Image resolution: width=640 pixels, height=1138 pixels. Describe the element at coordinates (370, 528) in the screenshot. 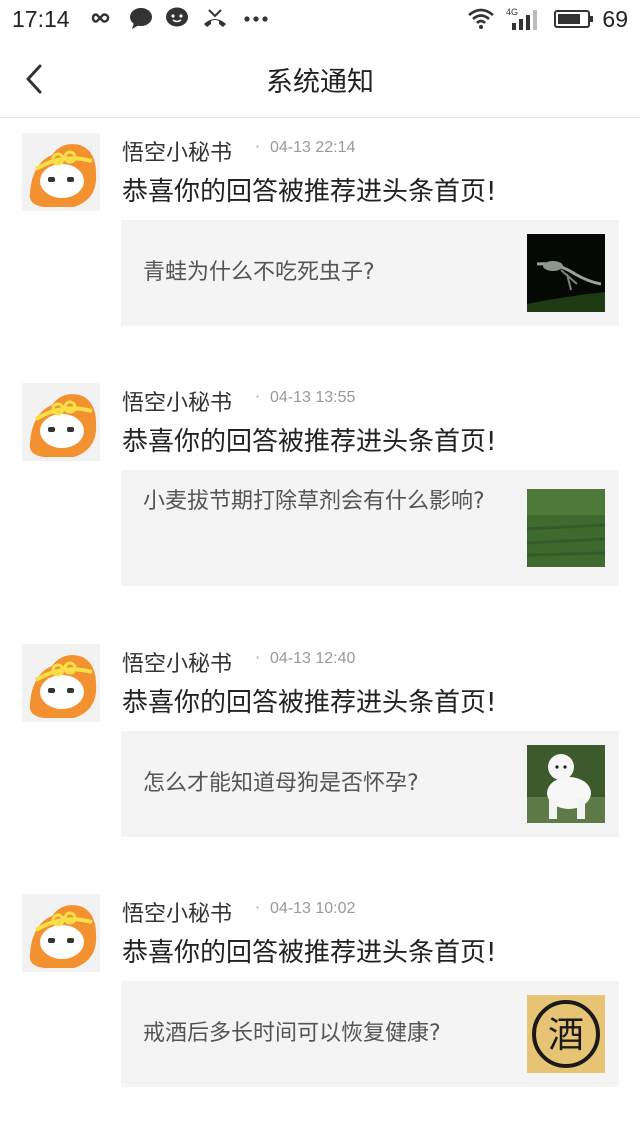

I see `question-card: 小麦拔节期打除草剂会有什么影响?` at that location.